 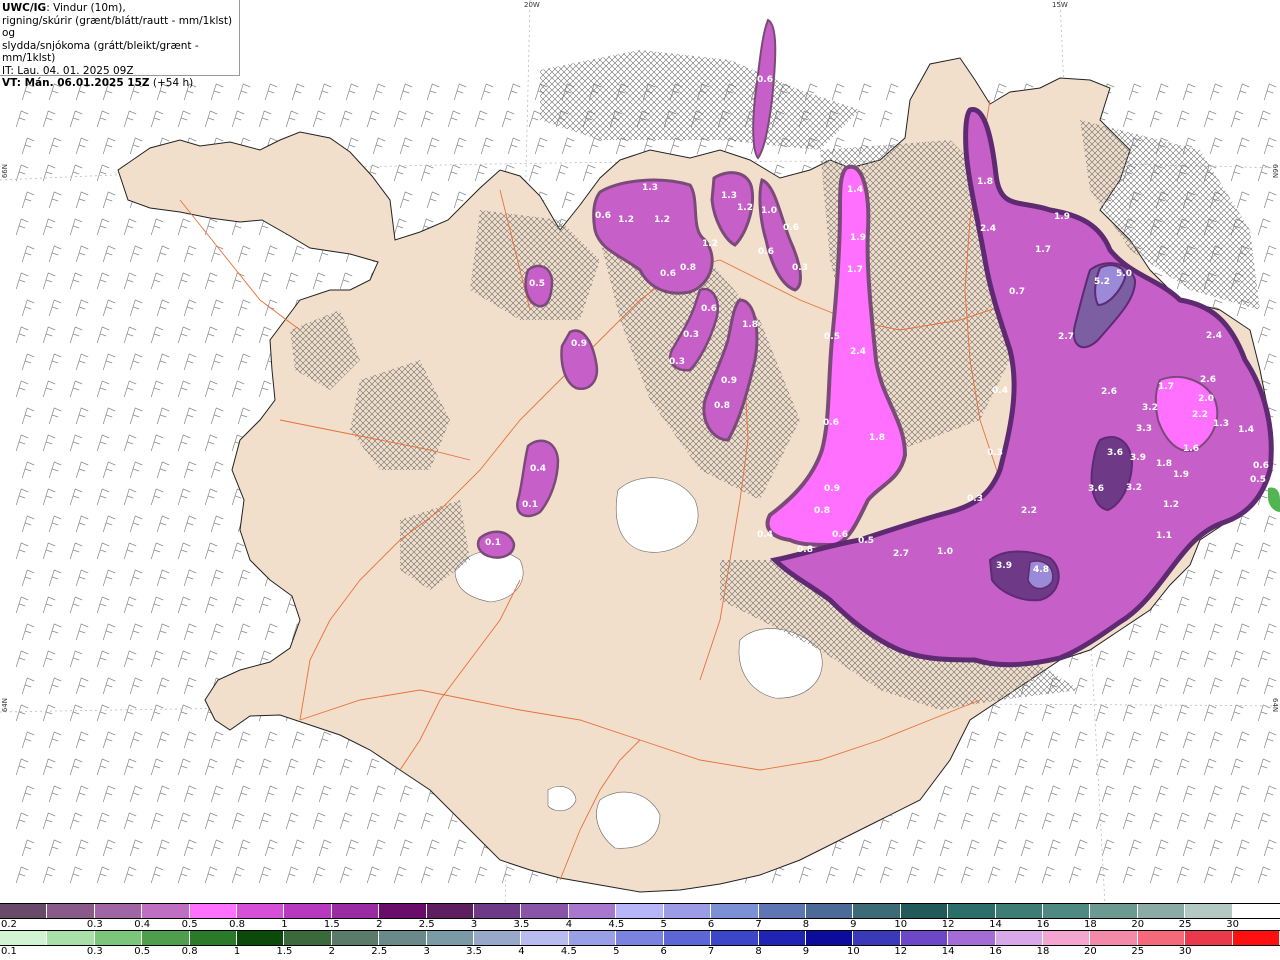 I want to click on scale-label: 9, so click(x=853, y=924).